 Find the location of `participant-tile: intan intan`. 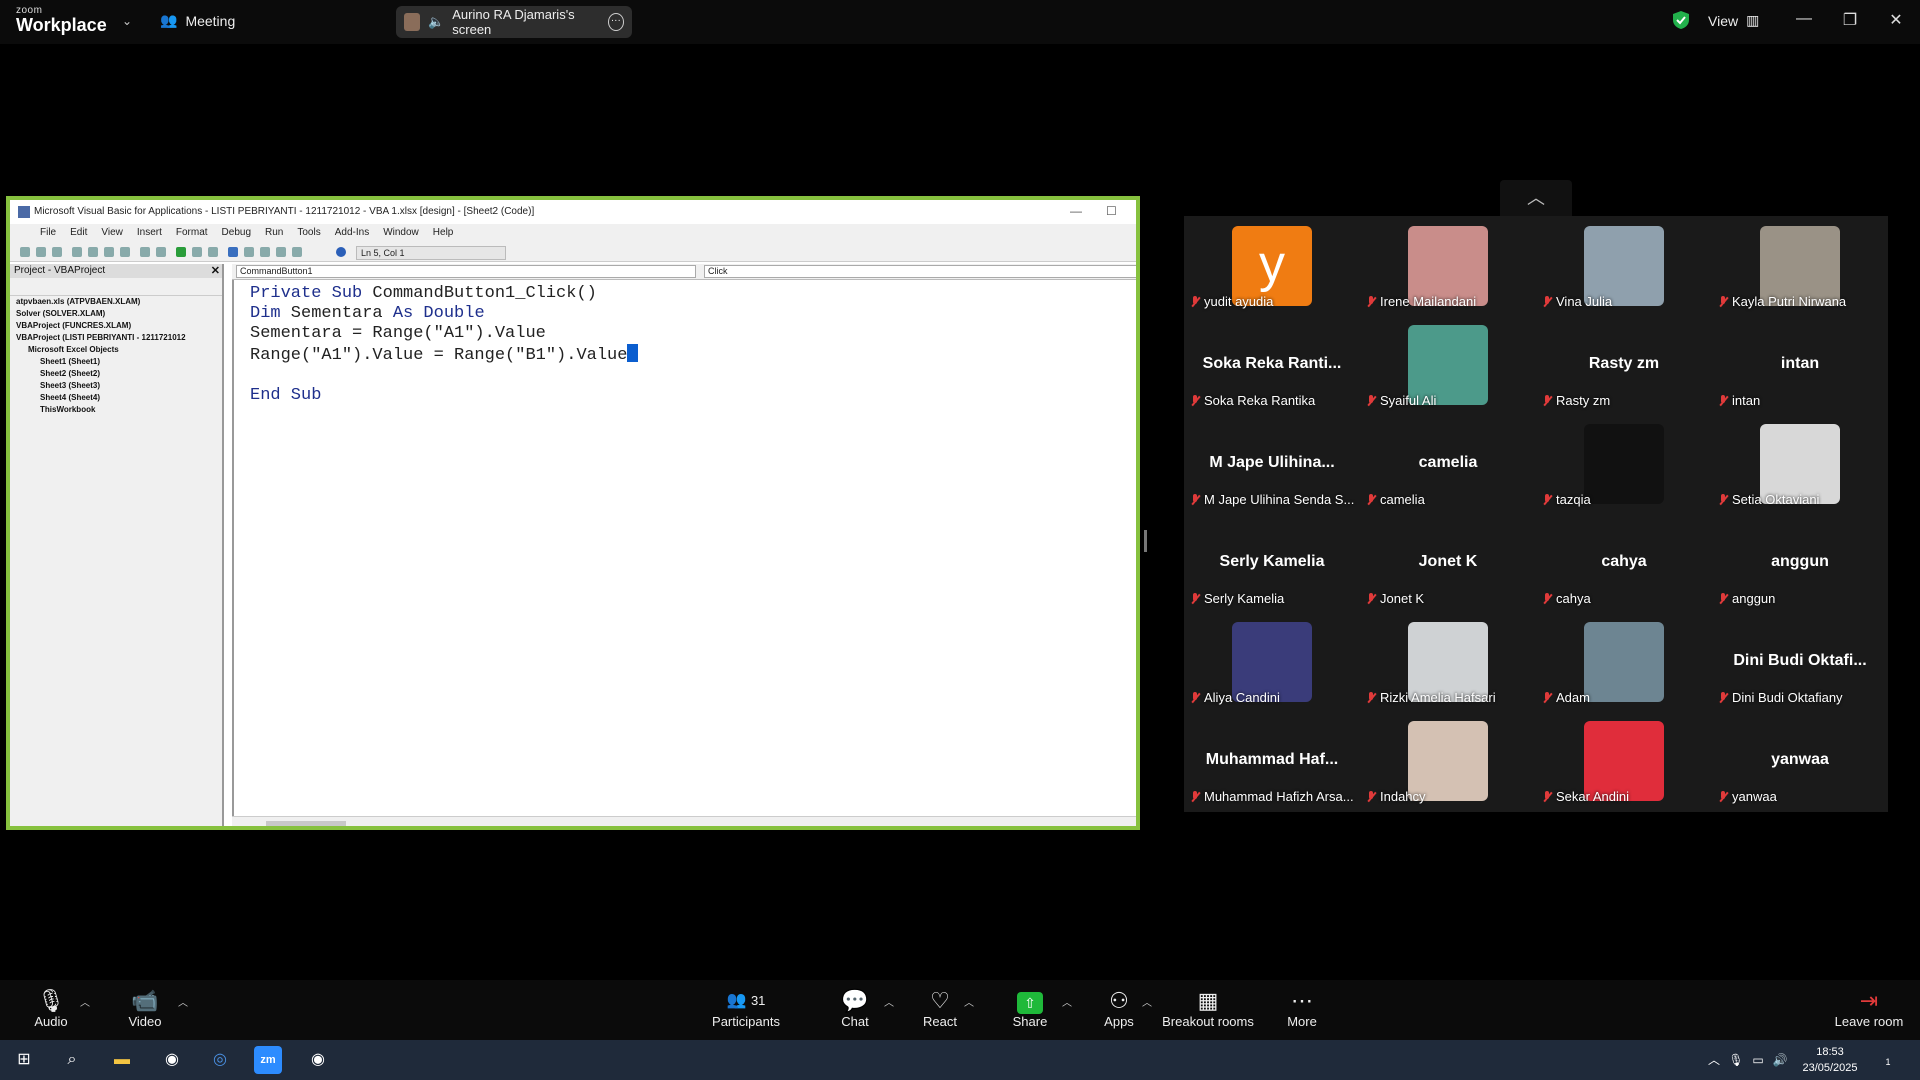

participant-tile: intan intan is located at coordinates (1800, 364).